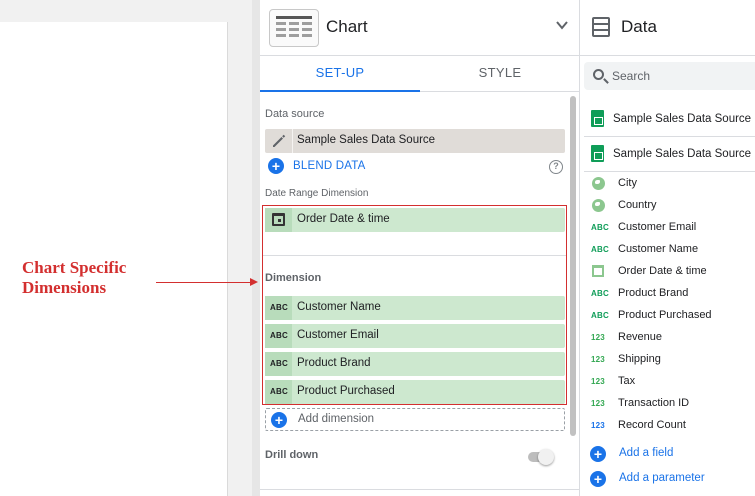 The image size is (755, 496). I want to click on search-icon, so click(598, 74).